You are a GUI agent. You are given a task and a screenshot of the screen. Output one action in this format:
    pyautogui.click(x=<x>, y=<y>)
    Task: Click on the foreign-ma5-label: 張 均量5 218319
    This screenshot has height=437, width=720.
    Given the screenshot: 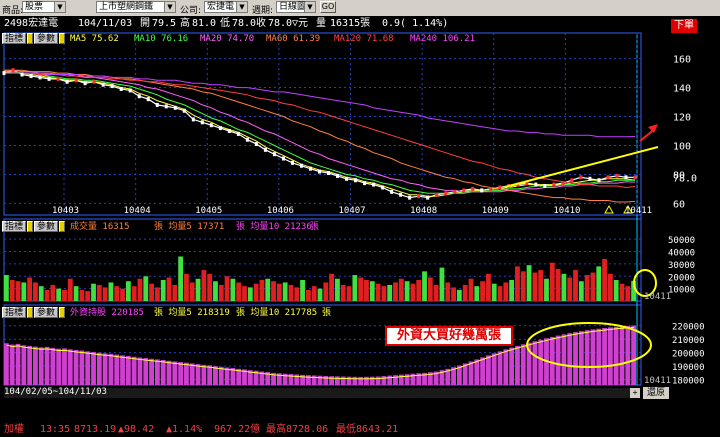 What is the action you would take?
    pyautogui.click(x=192, y=313)
    